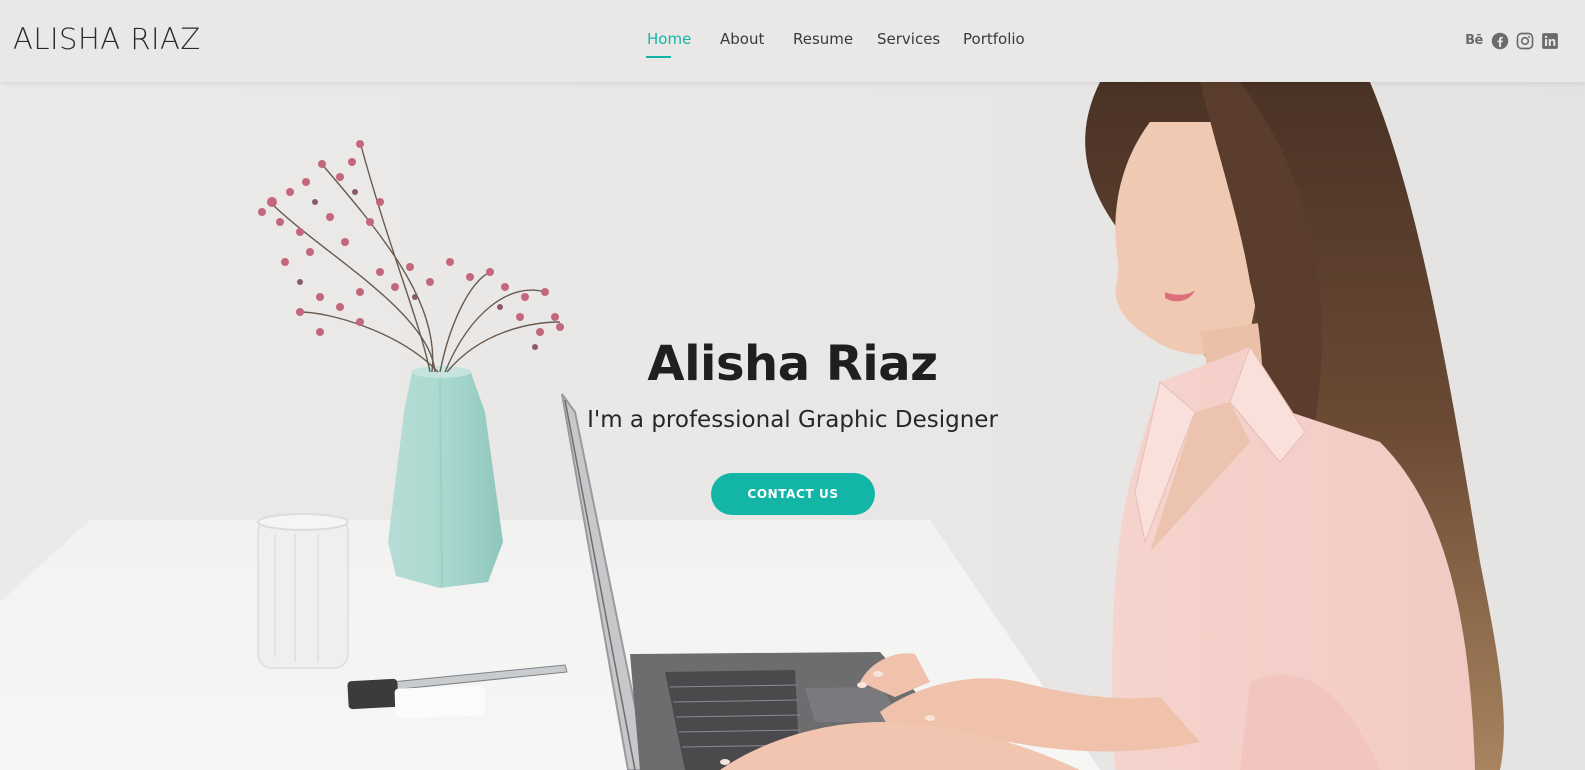 Image resolution: width=1585 pixels, height=770 pixels. I want to click on linkedin-icon, so click(1550, 41).